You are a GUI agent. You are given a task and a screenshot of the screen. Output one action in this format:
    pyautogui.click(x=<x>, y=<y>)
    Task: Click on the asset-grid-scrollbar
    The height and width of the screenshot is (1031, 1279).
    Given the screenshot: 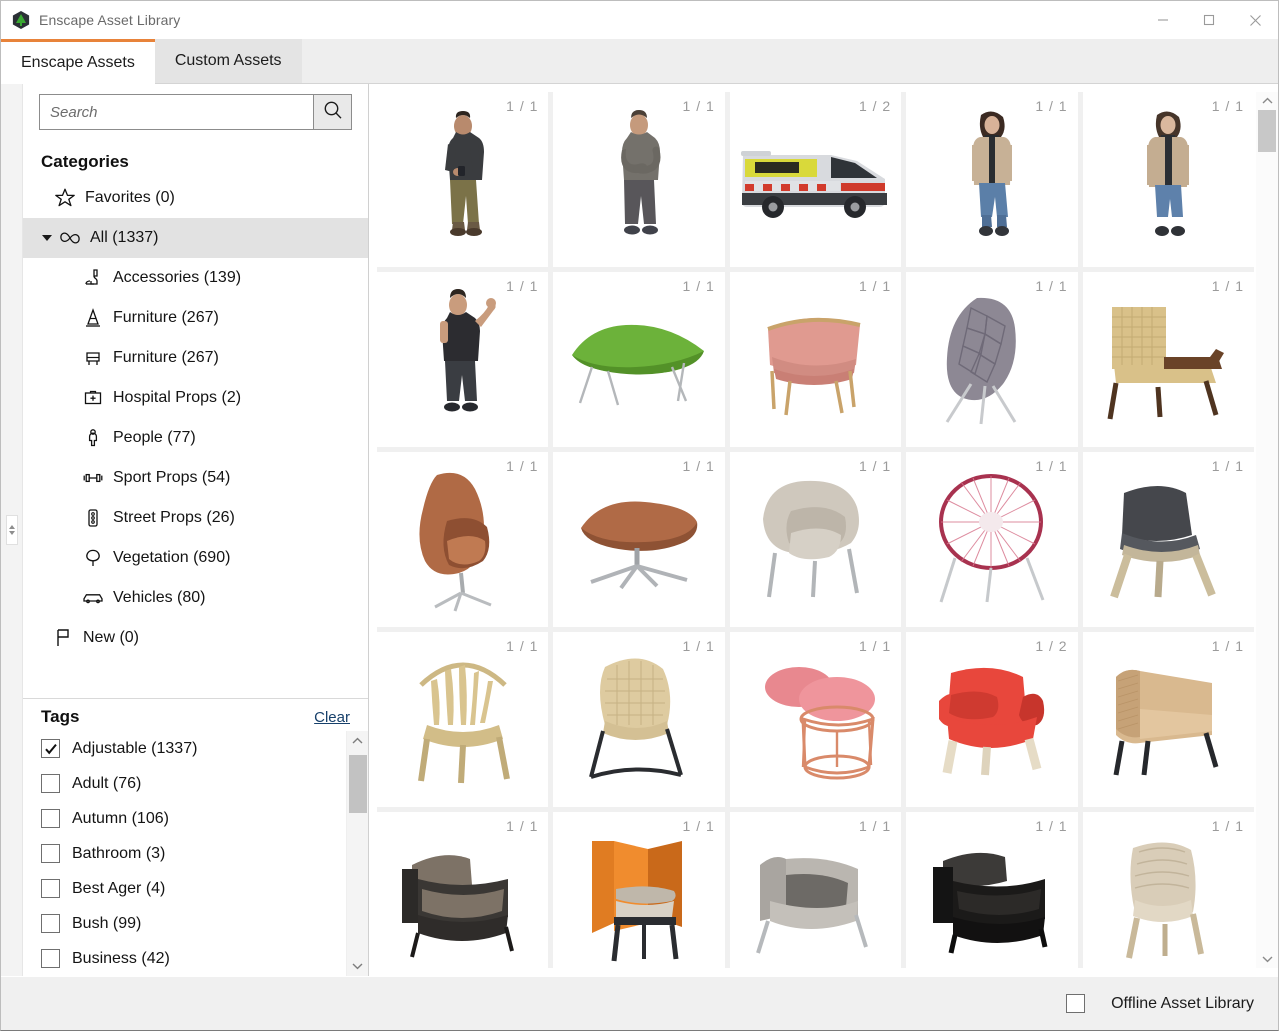 What is the action you would take?
    pyautogui.click(x=1267, y=530)
    